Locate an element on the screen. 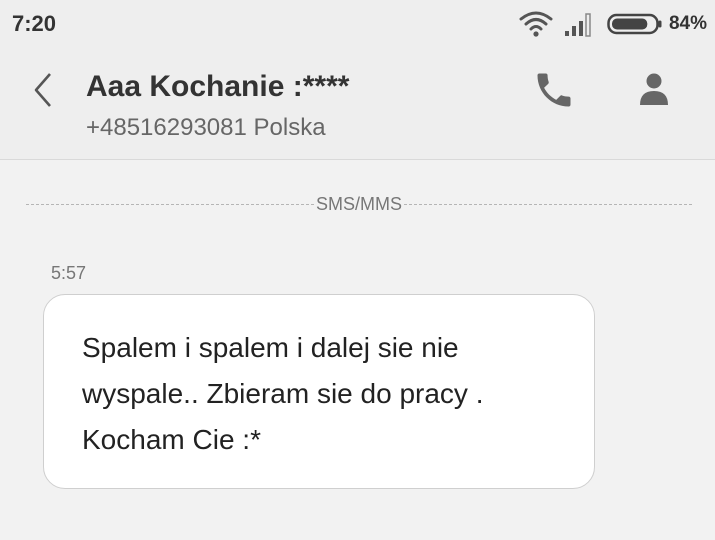  contact-name: Aaa Kochanie :**** is located at coordinates (217, 87).